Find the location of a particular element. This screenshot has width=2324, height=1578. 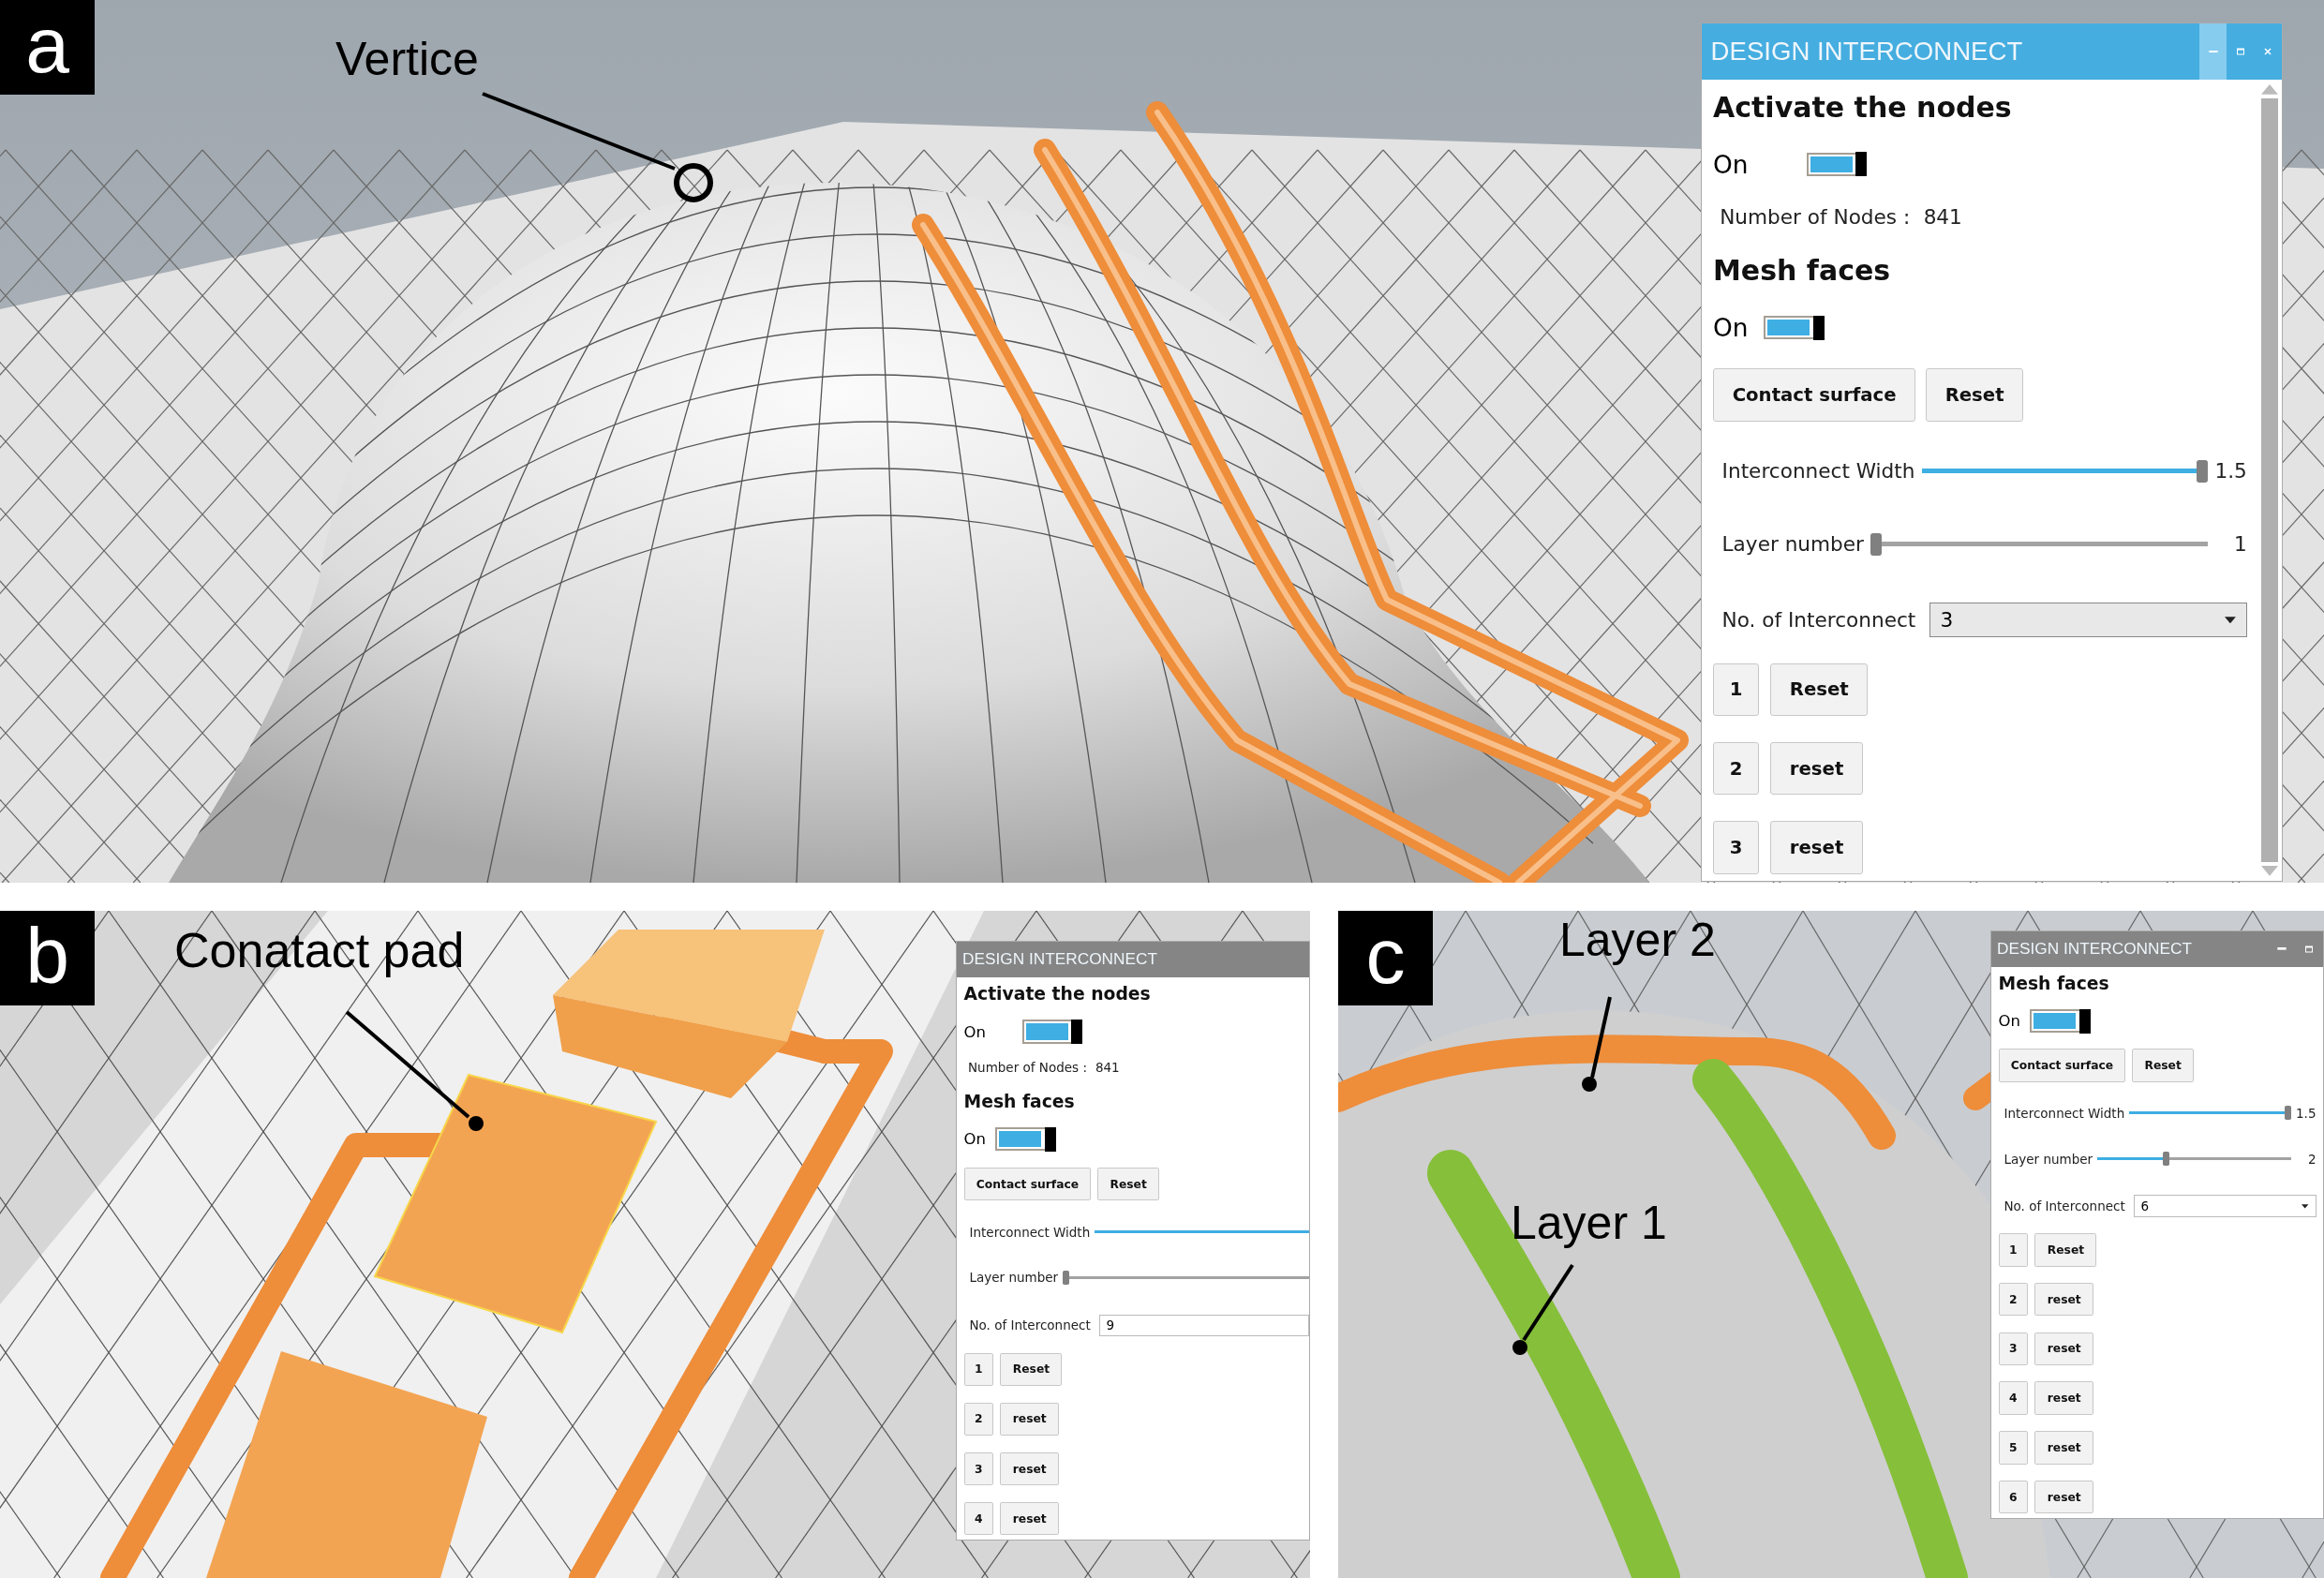

panel-label: a is located at coordinates (47, 48).